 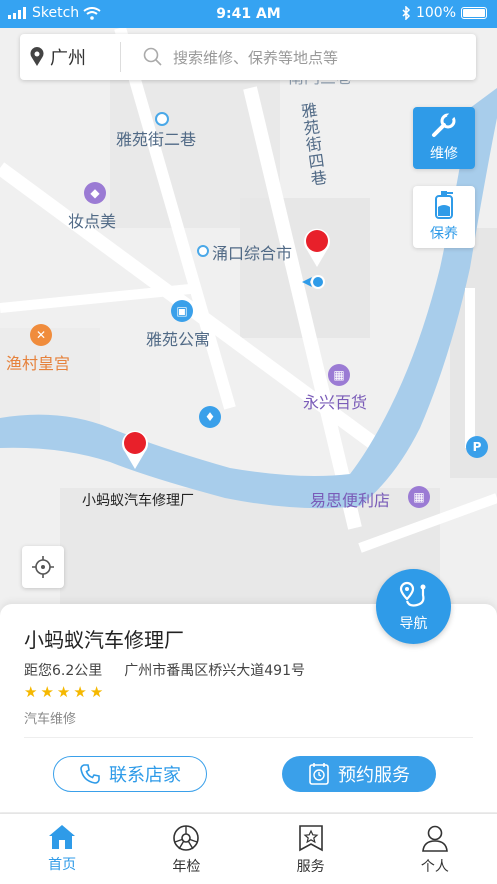 What do you see at coordinates (248, 737) in the screenshot?
I see `card-divider` at bounding box center [248, 737].